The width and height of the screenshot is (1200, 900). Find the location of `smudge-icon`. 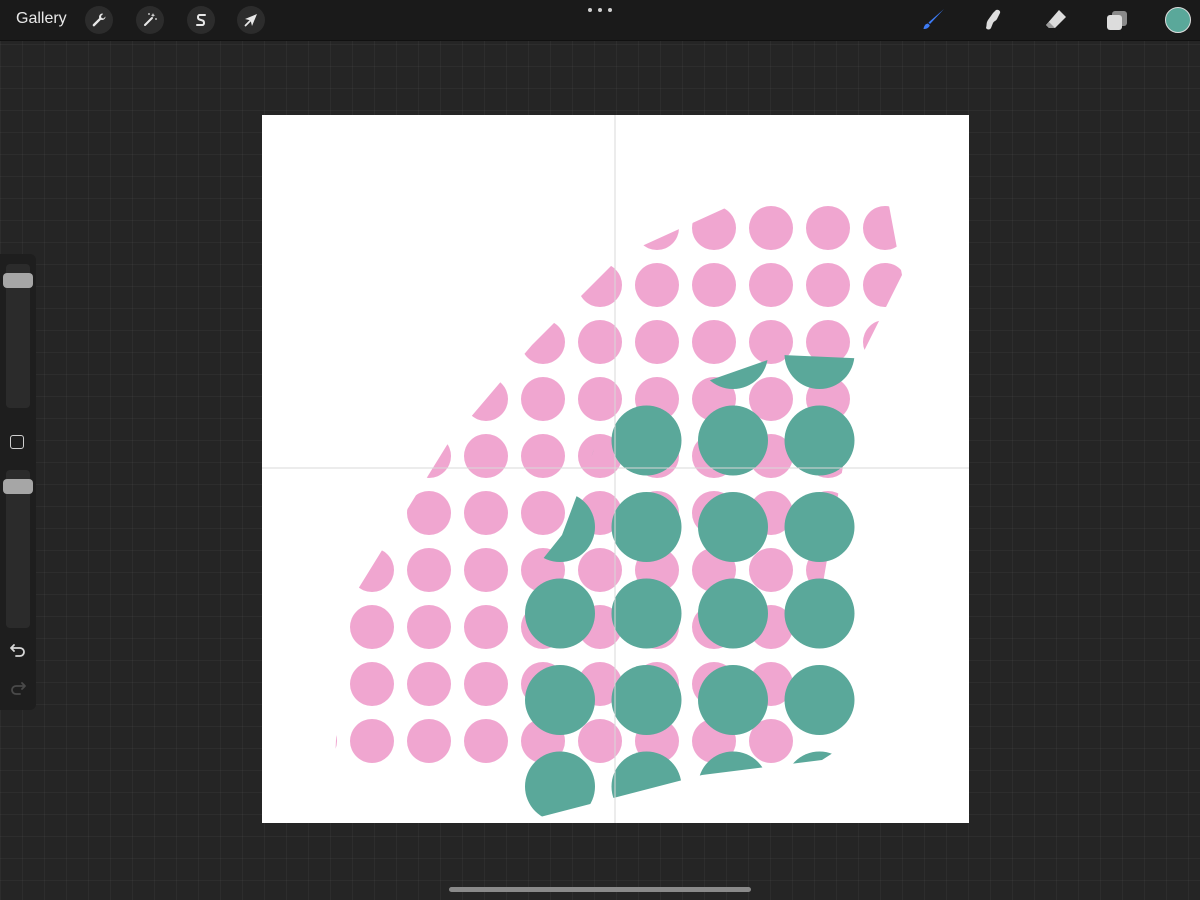

smudge-icon is located at coordinates (993, 19).